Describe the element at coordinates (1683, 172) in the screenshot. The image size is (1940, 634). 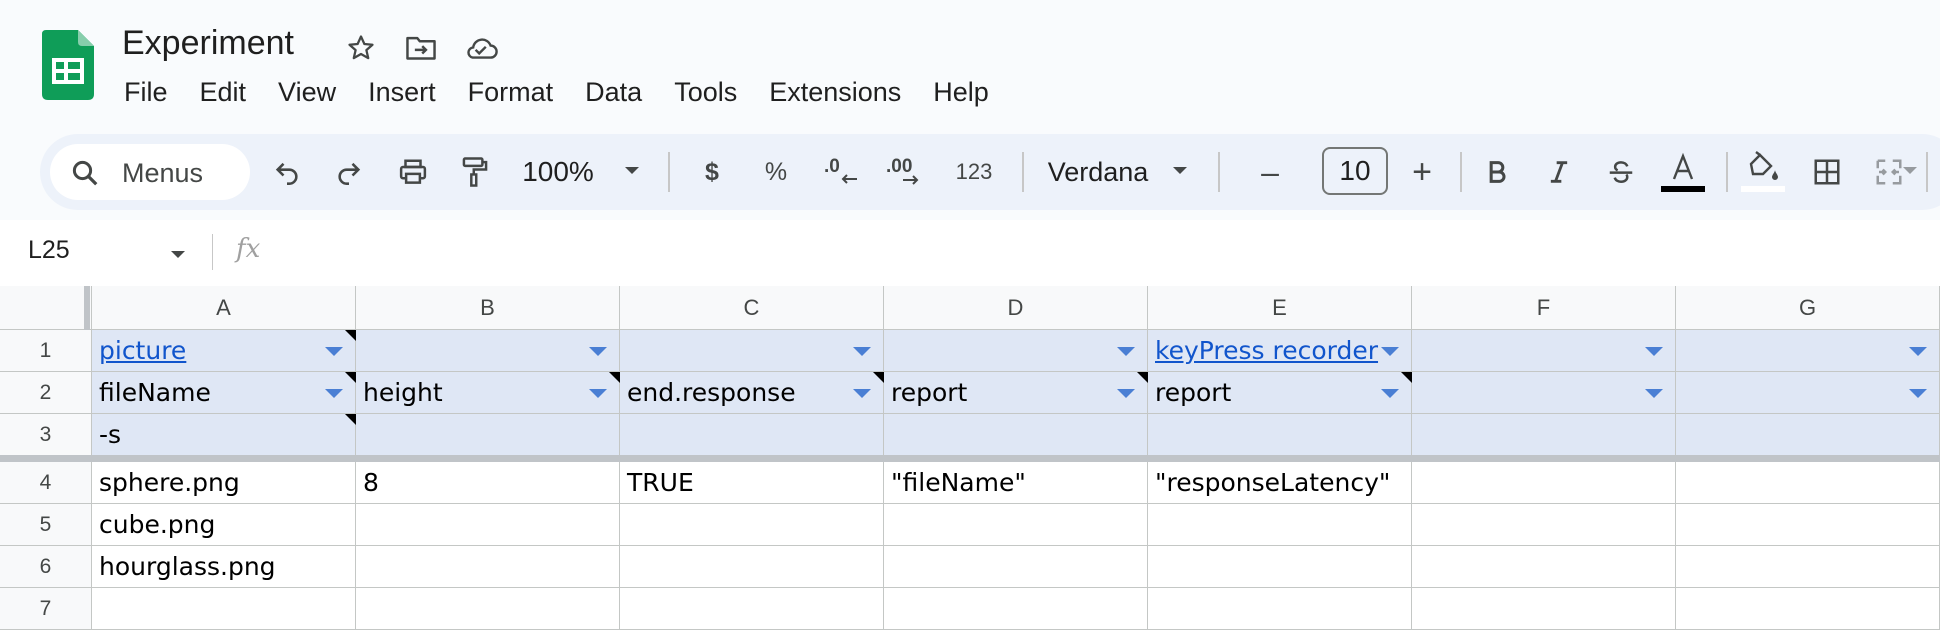
I see `text-color-button` at that location.